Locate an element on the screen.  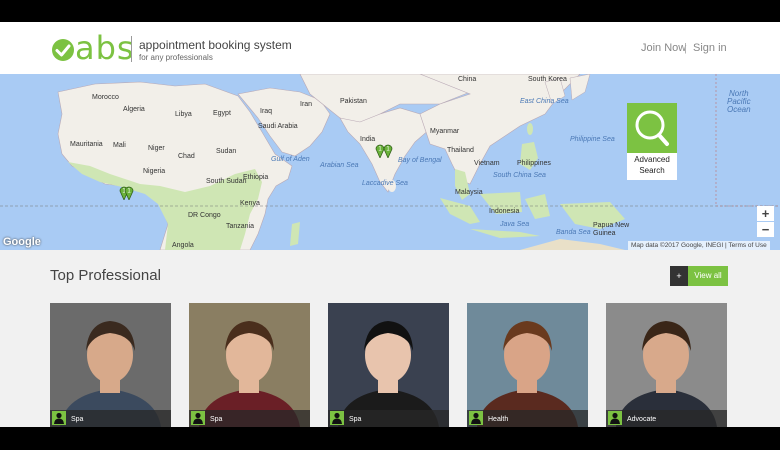
map-label-angola: Angola is located at coordinates (183, 245).